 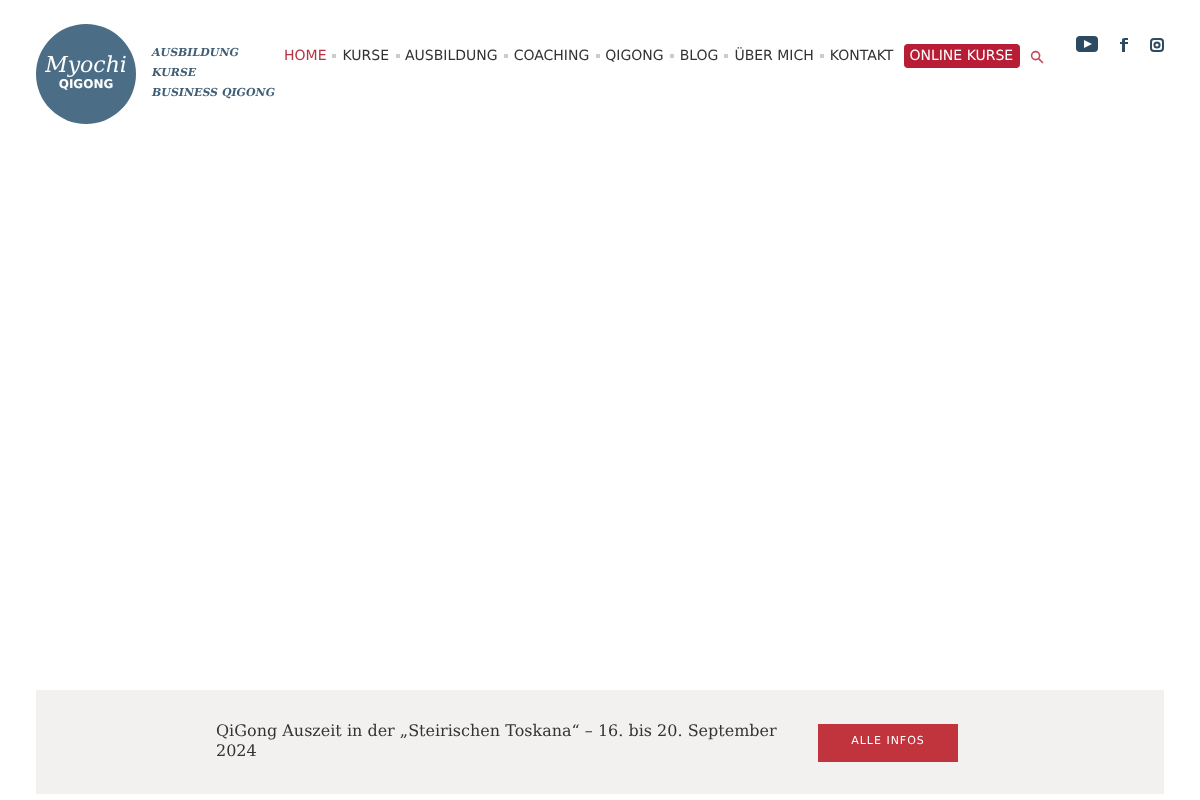 What do you see at coordinates (497, 742) in the screenshot?
I see `event-text: QiGong Auszeit in der „Steirischen Toskana“ – 16. bis 20. September 2024` at bounding box center [497, 742].